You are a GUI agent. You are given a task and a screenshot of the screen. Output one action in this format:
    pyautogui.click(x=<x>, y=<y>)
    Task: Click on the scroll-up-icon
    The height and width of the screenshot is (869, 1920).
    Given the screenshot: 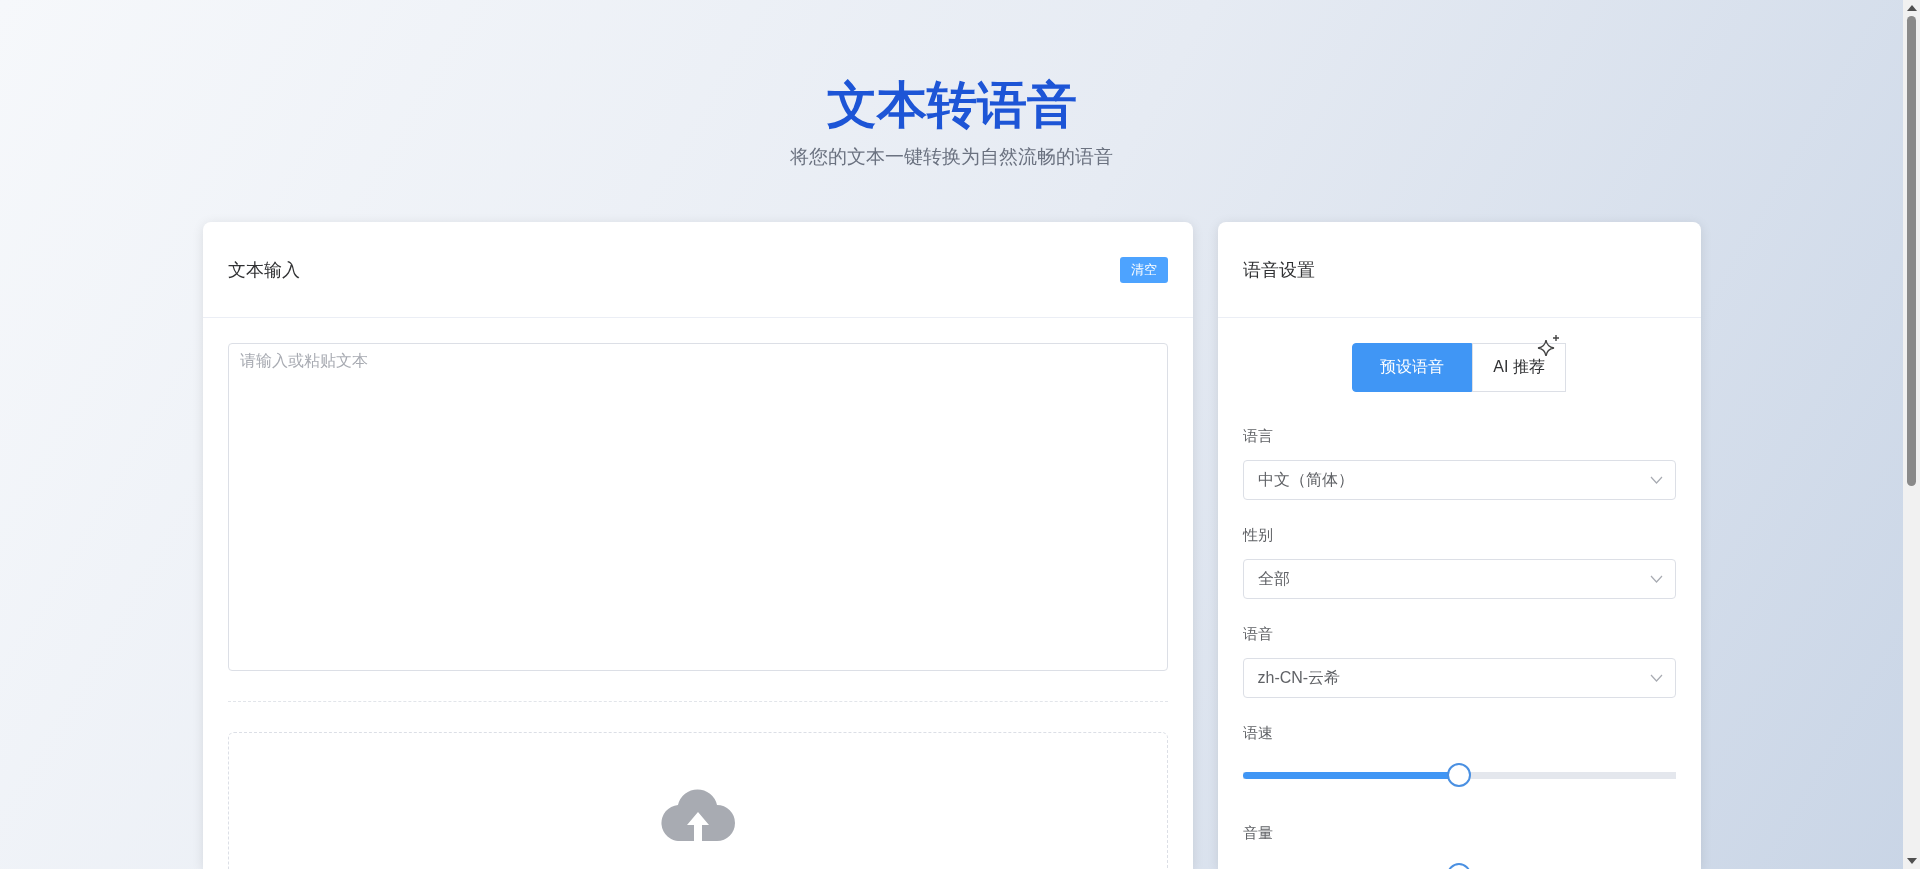 What is the action you would take?
    pyautogui.click(x=1911, y=8)
    